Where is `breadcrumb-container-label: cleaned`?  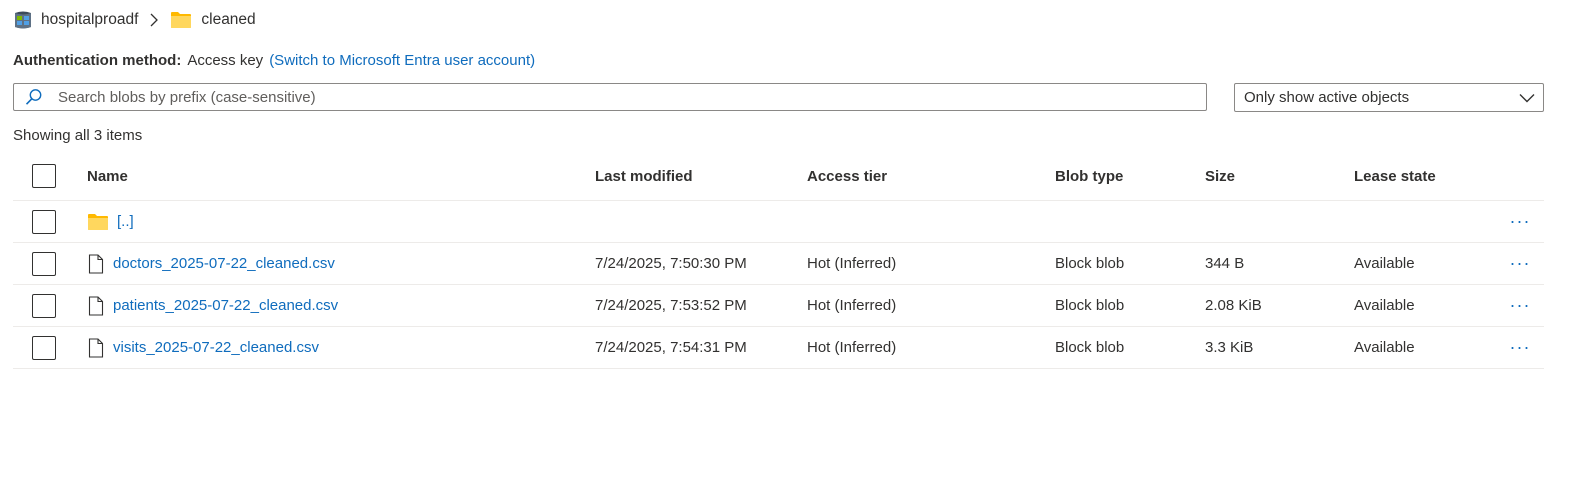
breadcrumb-container-label: cleaned is located at coordinates (228, 19).